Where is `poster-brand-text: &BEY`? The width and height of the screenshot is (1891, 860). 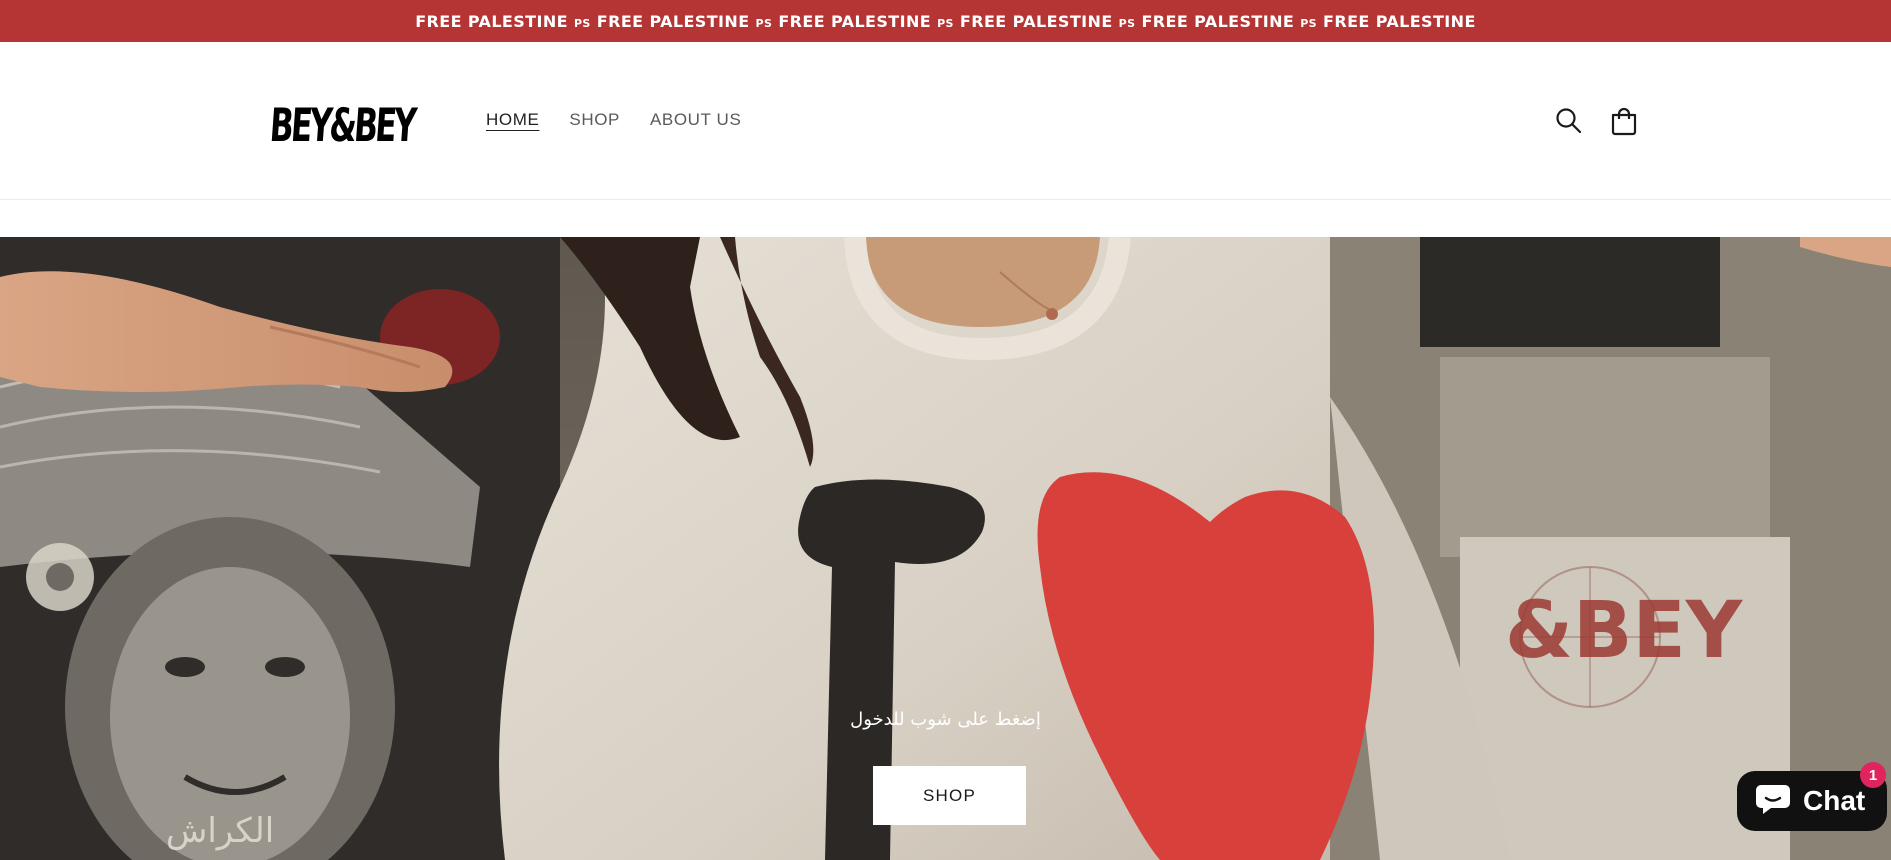 poster-brand-text: &BEY is located at coordinates (1624, 631).